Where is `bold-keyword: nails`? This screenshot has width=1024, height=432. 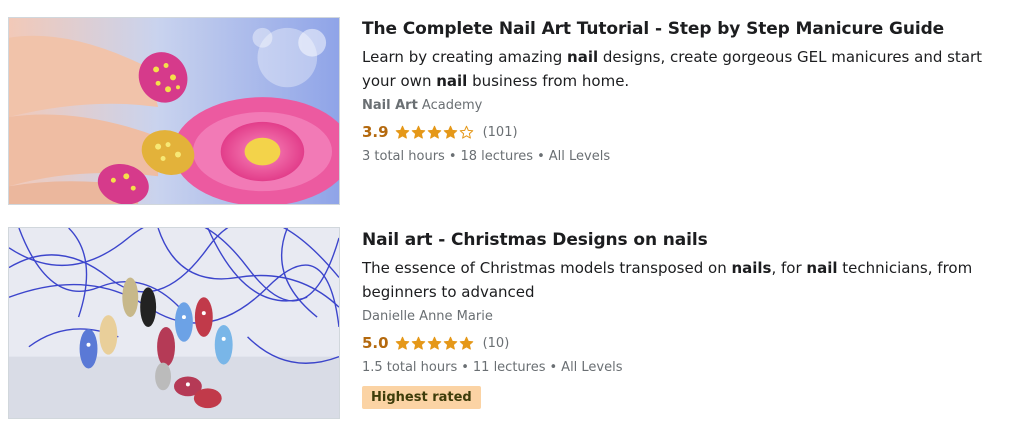 bold-keyword: nails is located at coordinates (751, 268).